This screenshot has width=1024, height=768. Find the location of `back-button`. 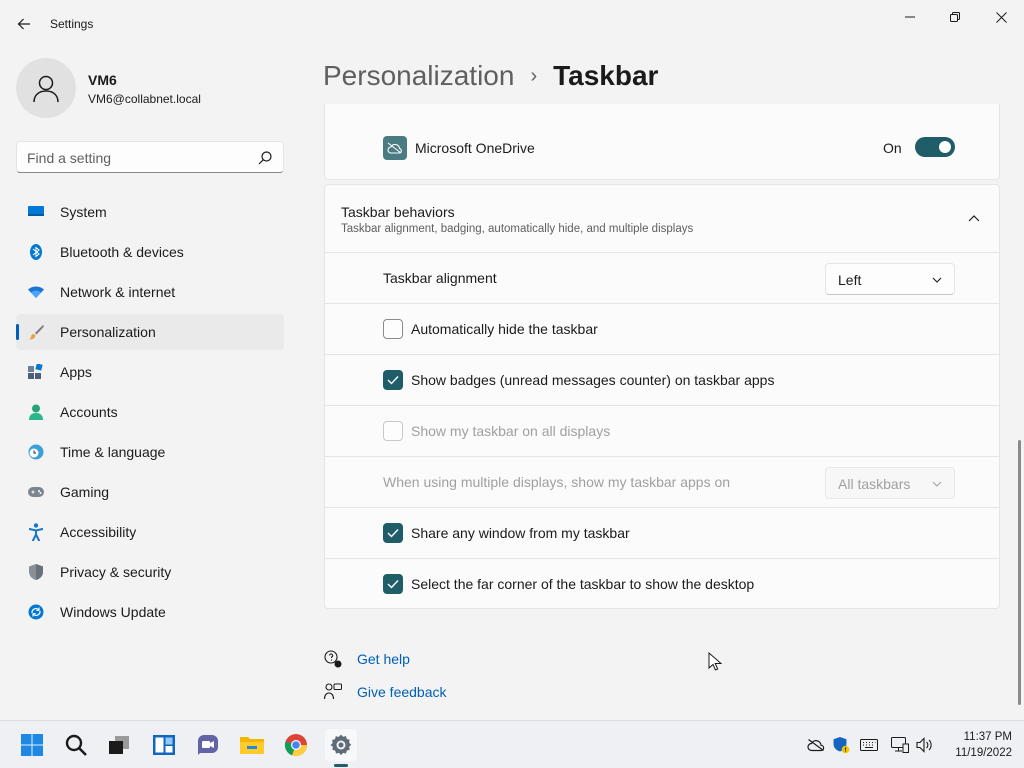

back-button is located at coordinates (24, 24).